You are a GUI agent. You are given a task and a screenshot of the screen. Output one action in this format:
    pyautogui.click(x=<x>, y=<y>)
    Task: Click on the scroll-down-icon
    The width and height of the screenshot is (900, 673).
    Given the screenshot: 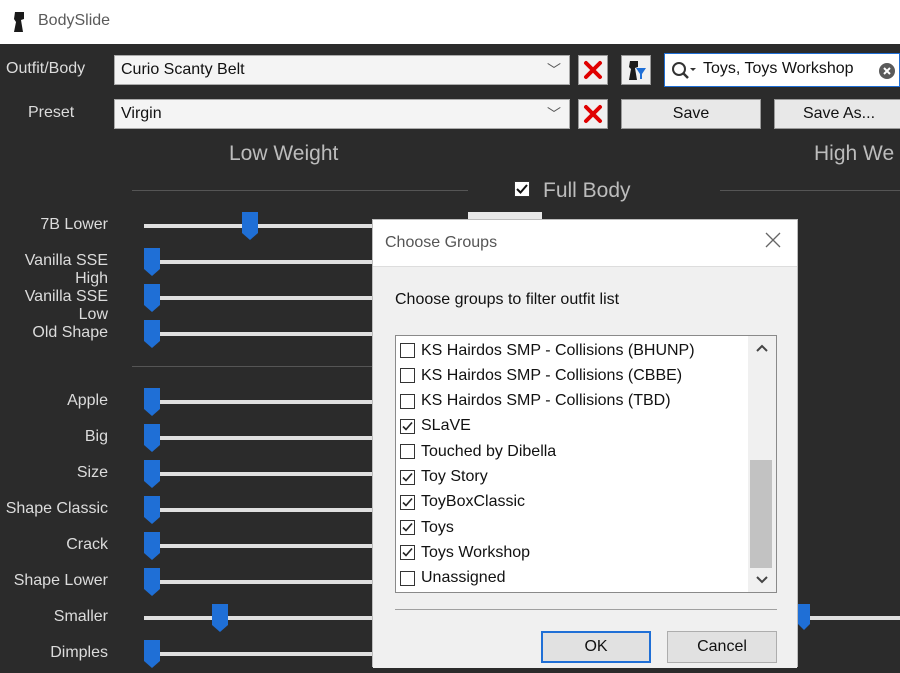 What is the action you would take?
    pyautogui.click(x=762, y=580)
    